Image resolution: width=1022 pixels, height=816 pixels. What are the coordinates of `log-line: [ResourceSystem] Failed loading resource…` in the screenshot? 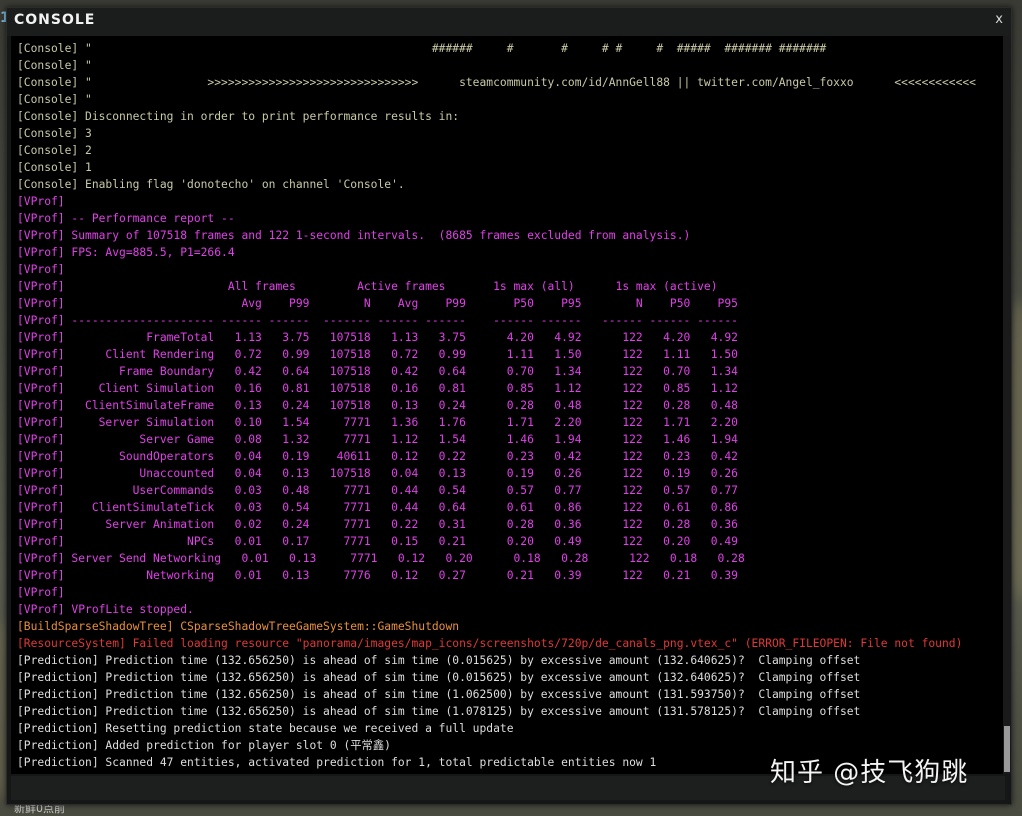 It's located at (490, 643).